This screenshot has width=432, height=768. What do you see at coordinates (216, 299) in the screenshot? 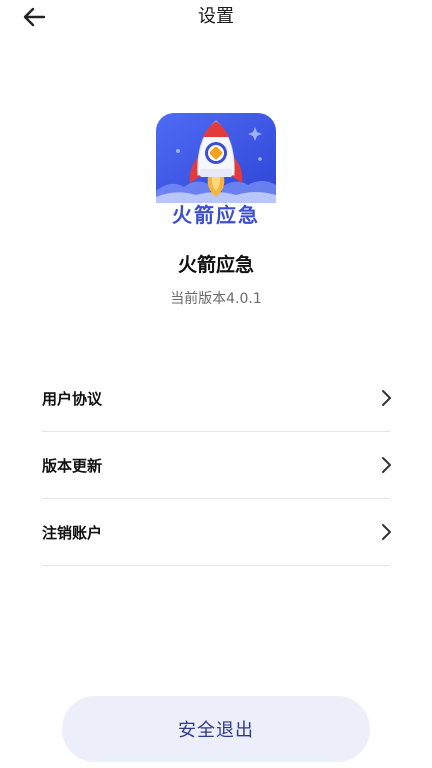
I see `app-version: 当前版本4.0.1` at bounding box center [216, 299].